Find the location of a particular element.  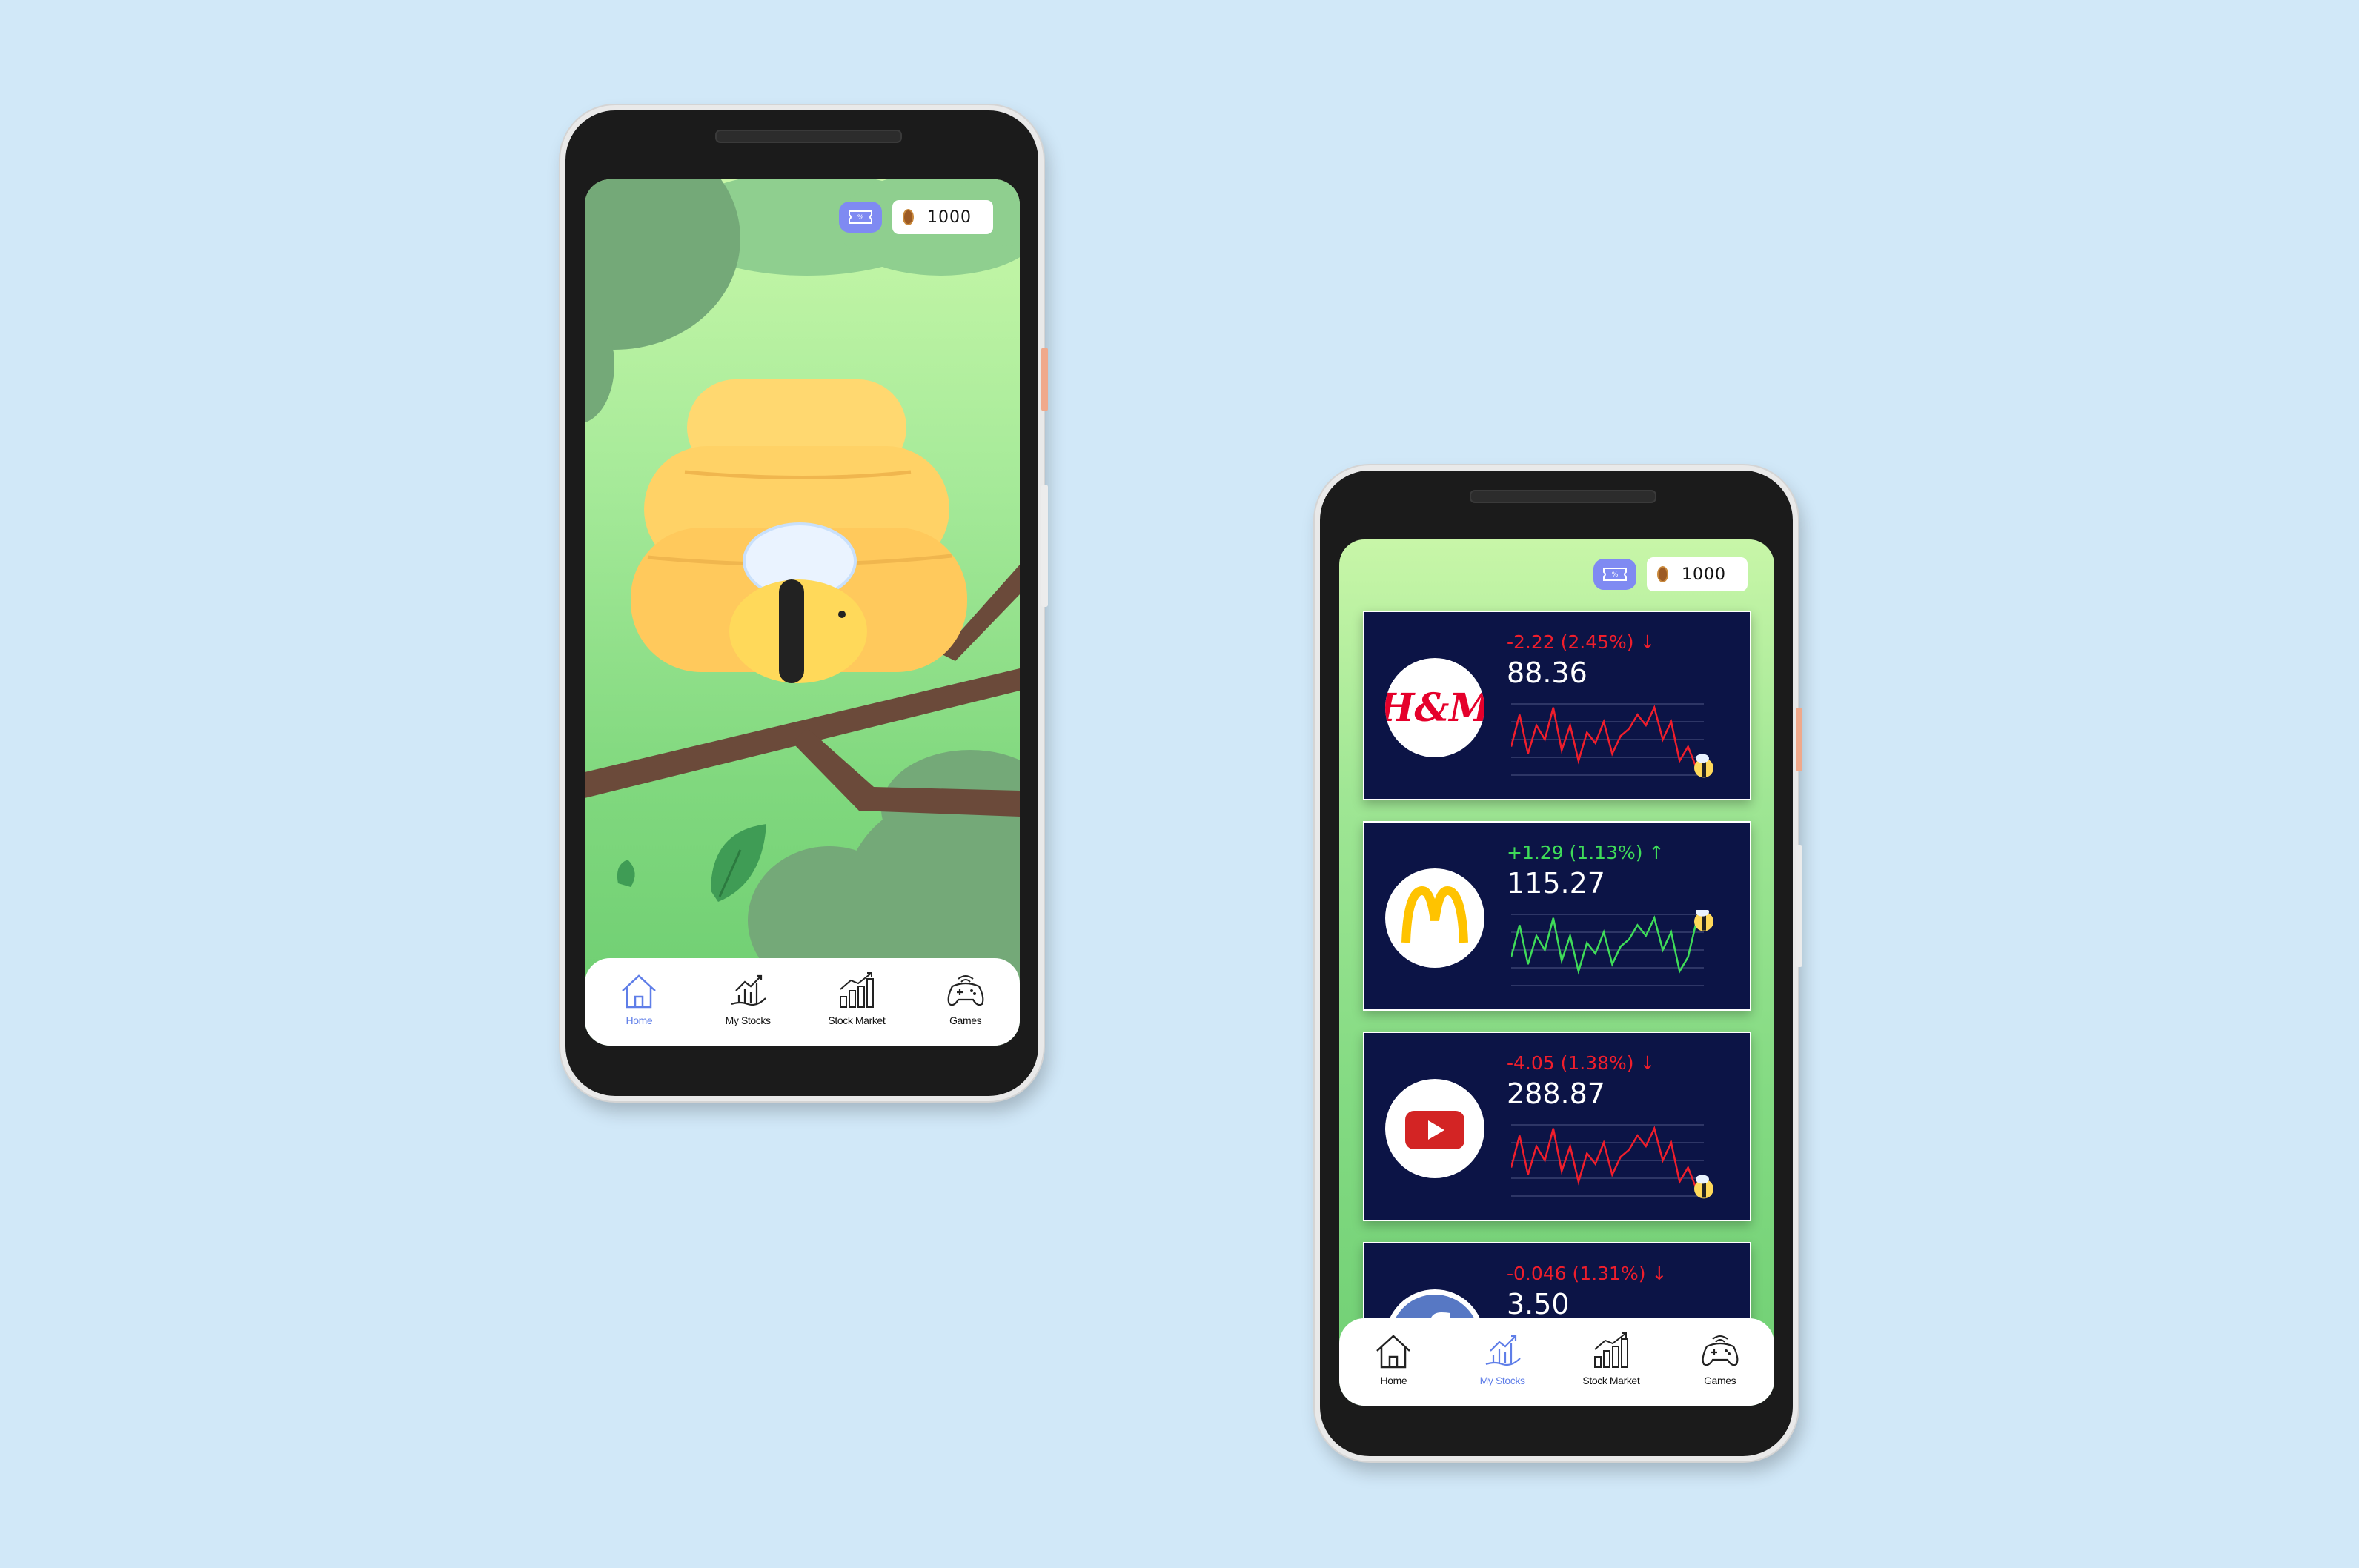

stock-price: 3.50 is located at coordinates (1538, 1304).